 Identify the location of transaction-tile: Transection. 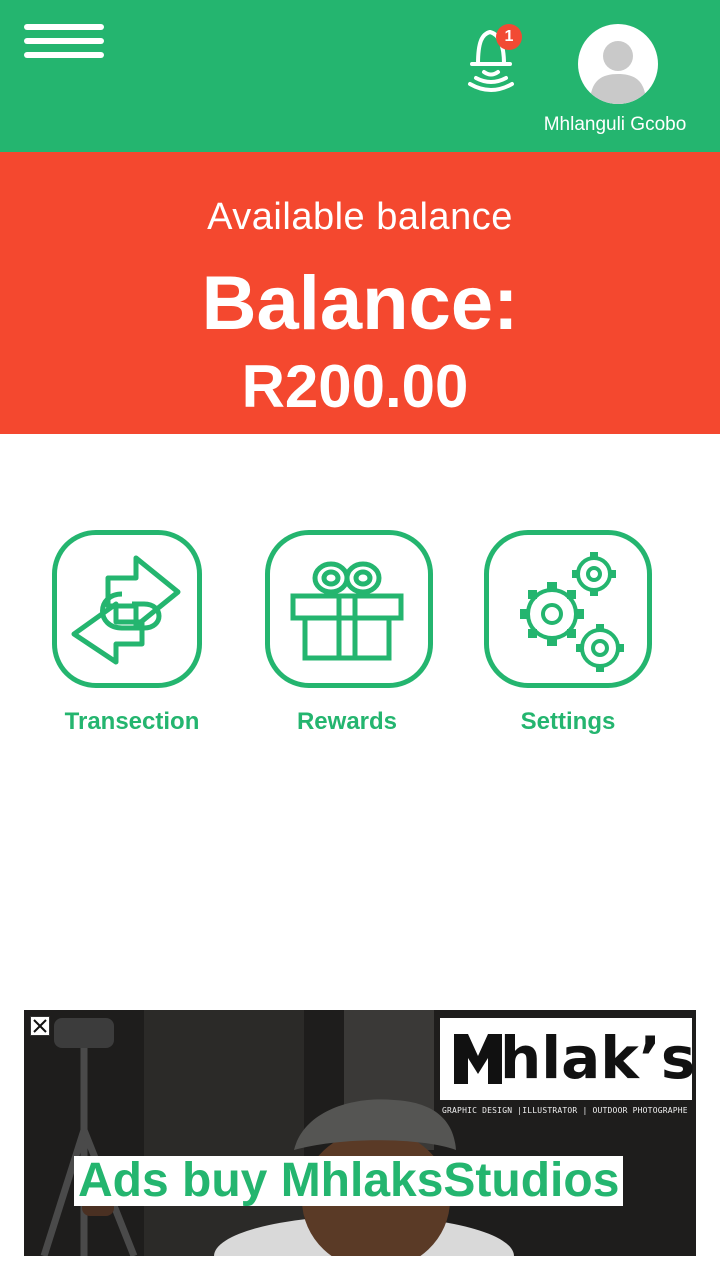
(137, 635).